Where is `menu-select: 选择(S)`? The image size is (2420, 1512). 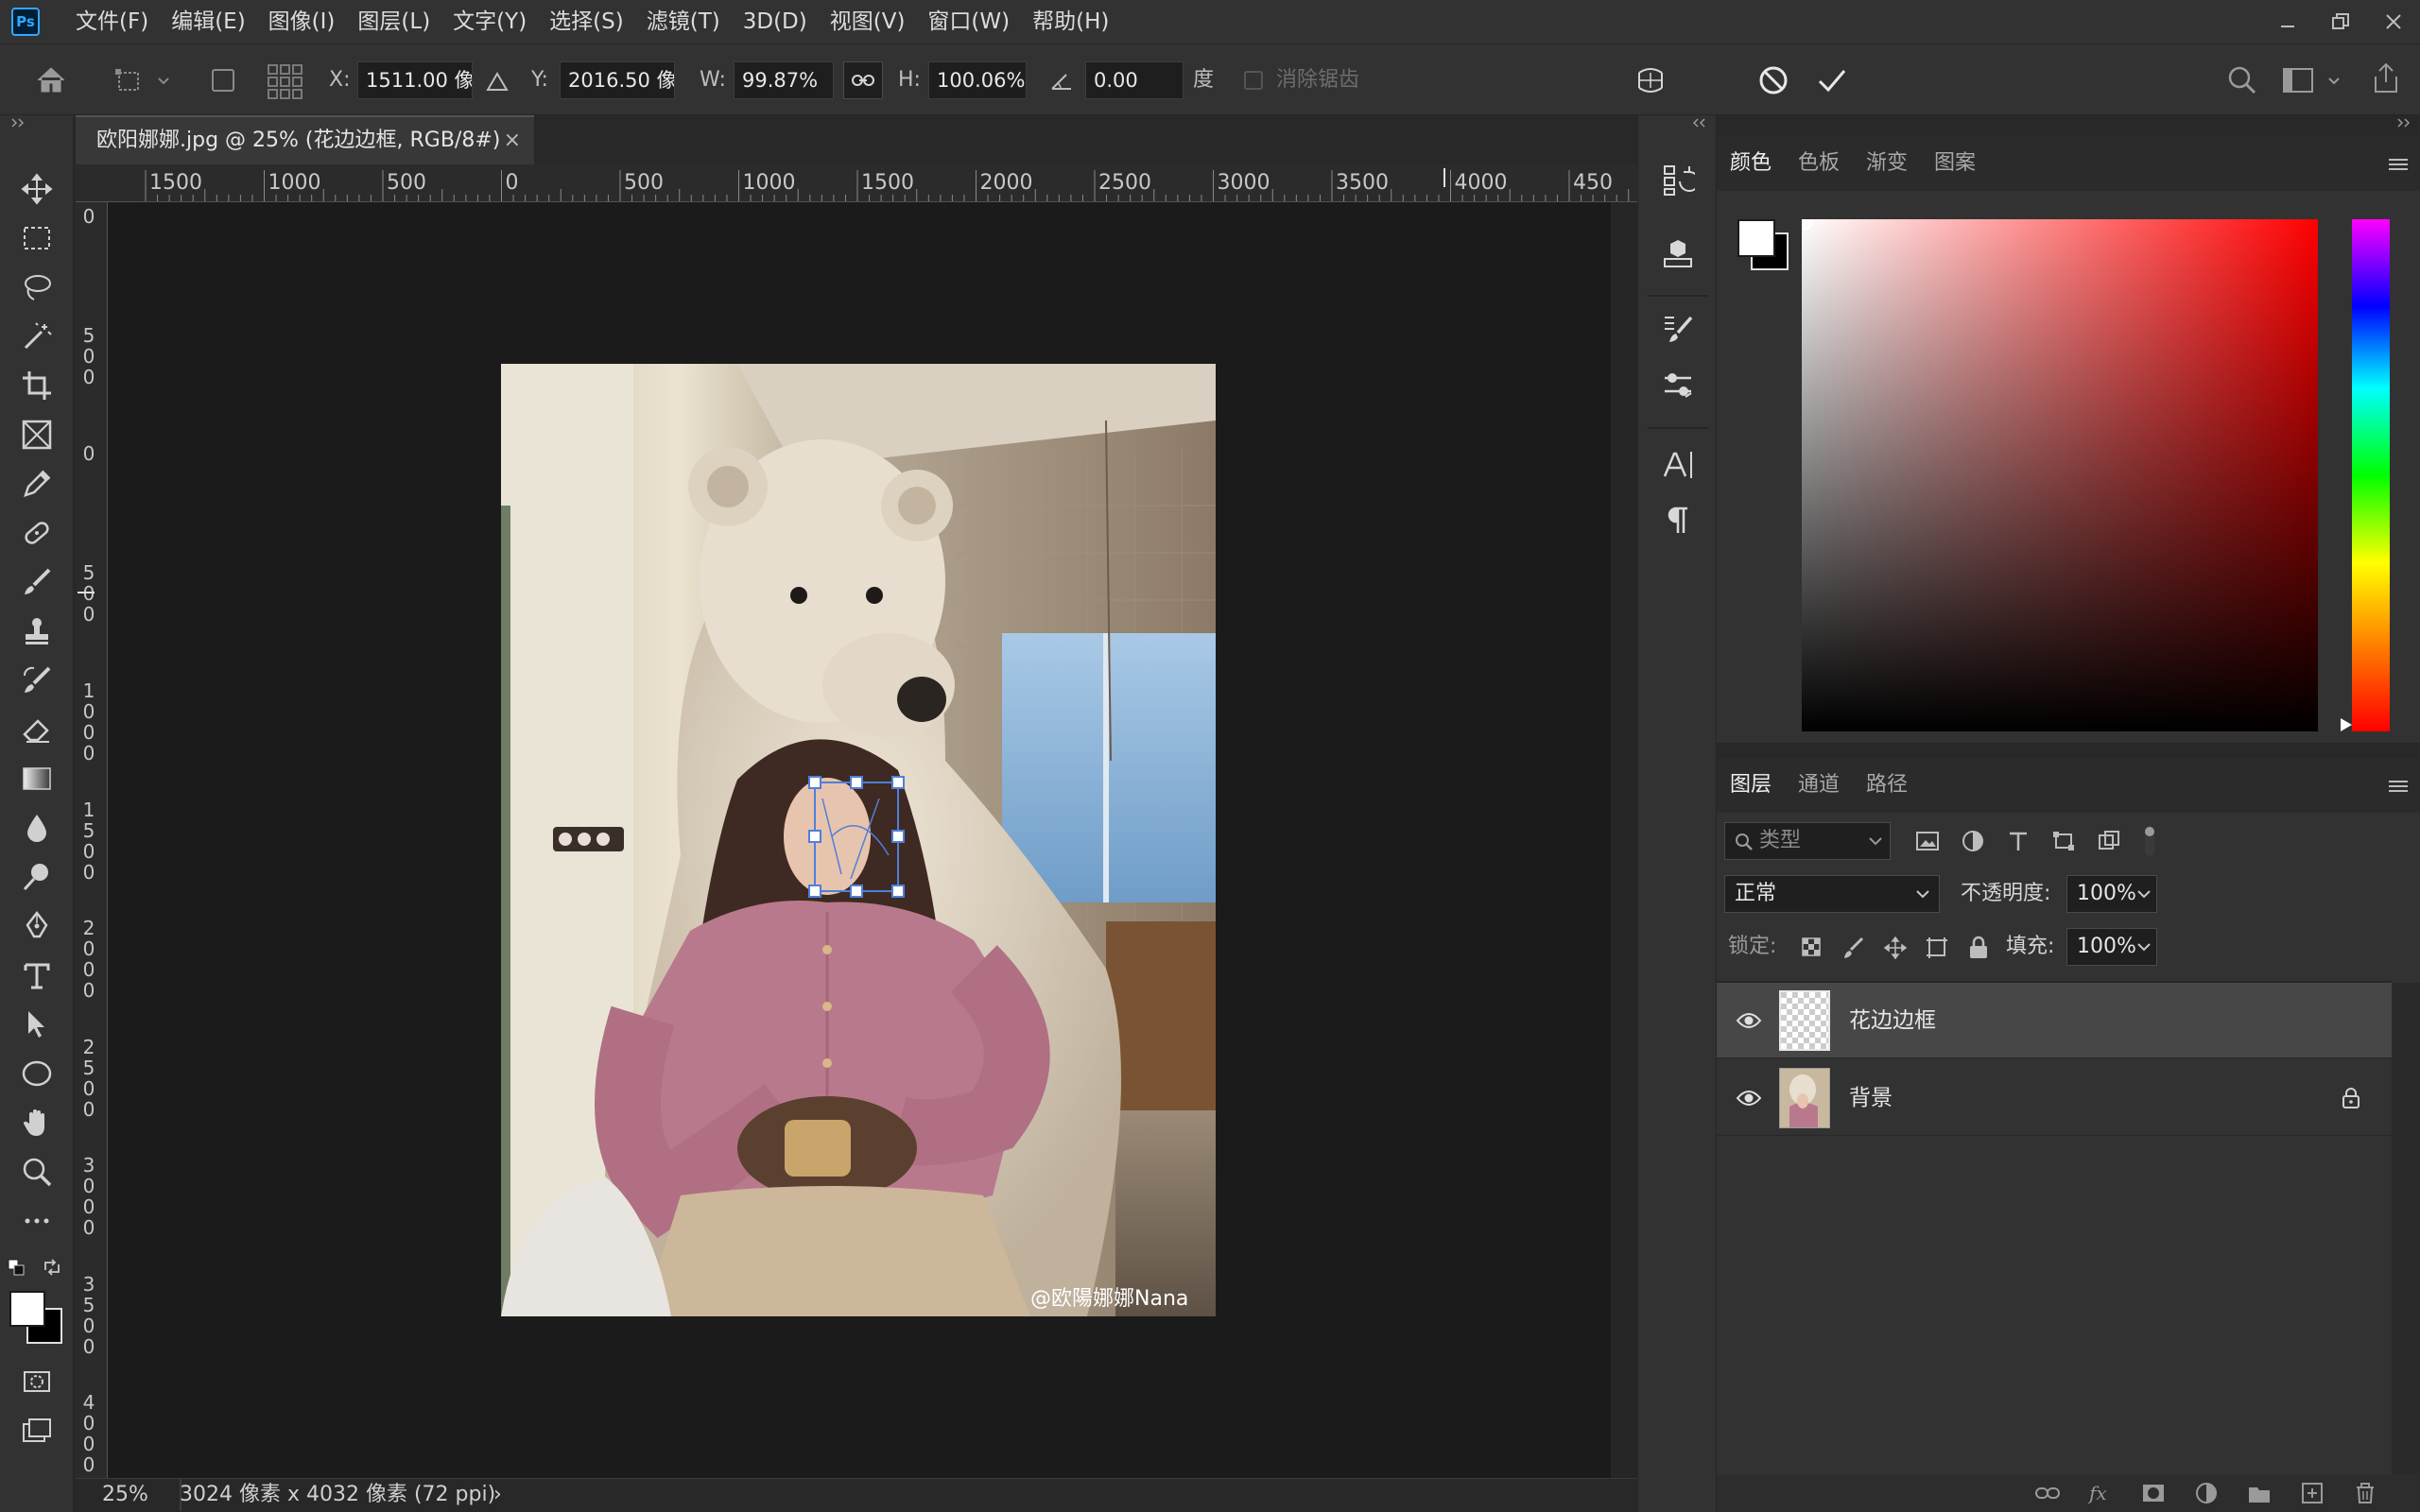 menu-select: 选择(S) is located at coordinates (586, 21).